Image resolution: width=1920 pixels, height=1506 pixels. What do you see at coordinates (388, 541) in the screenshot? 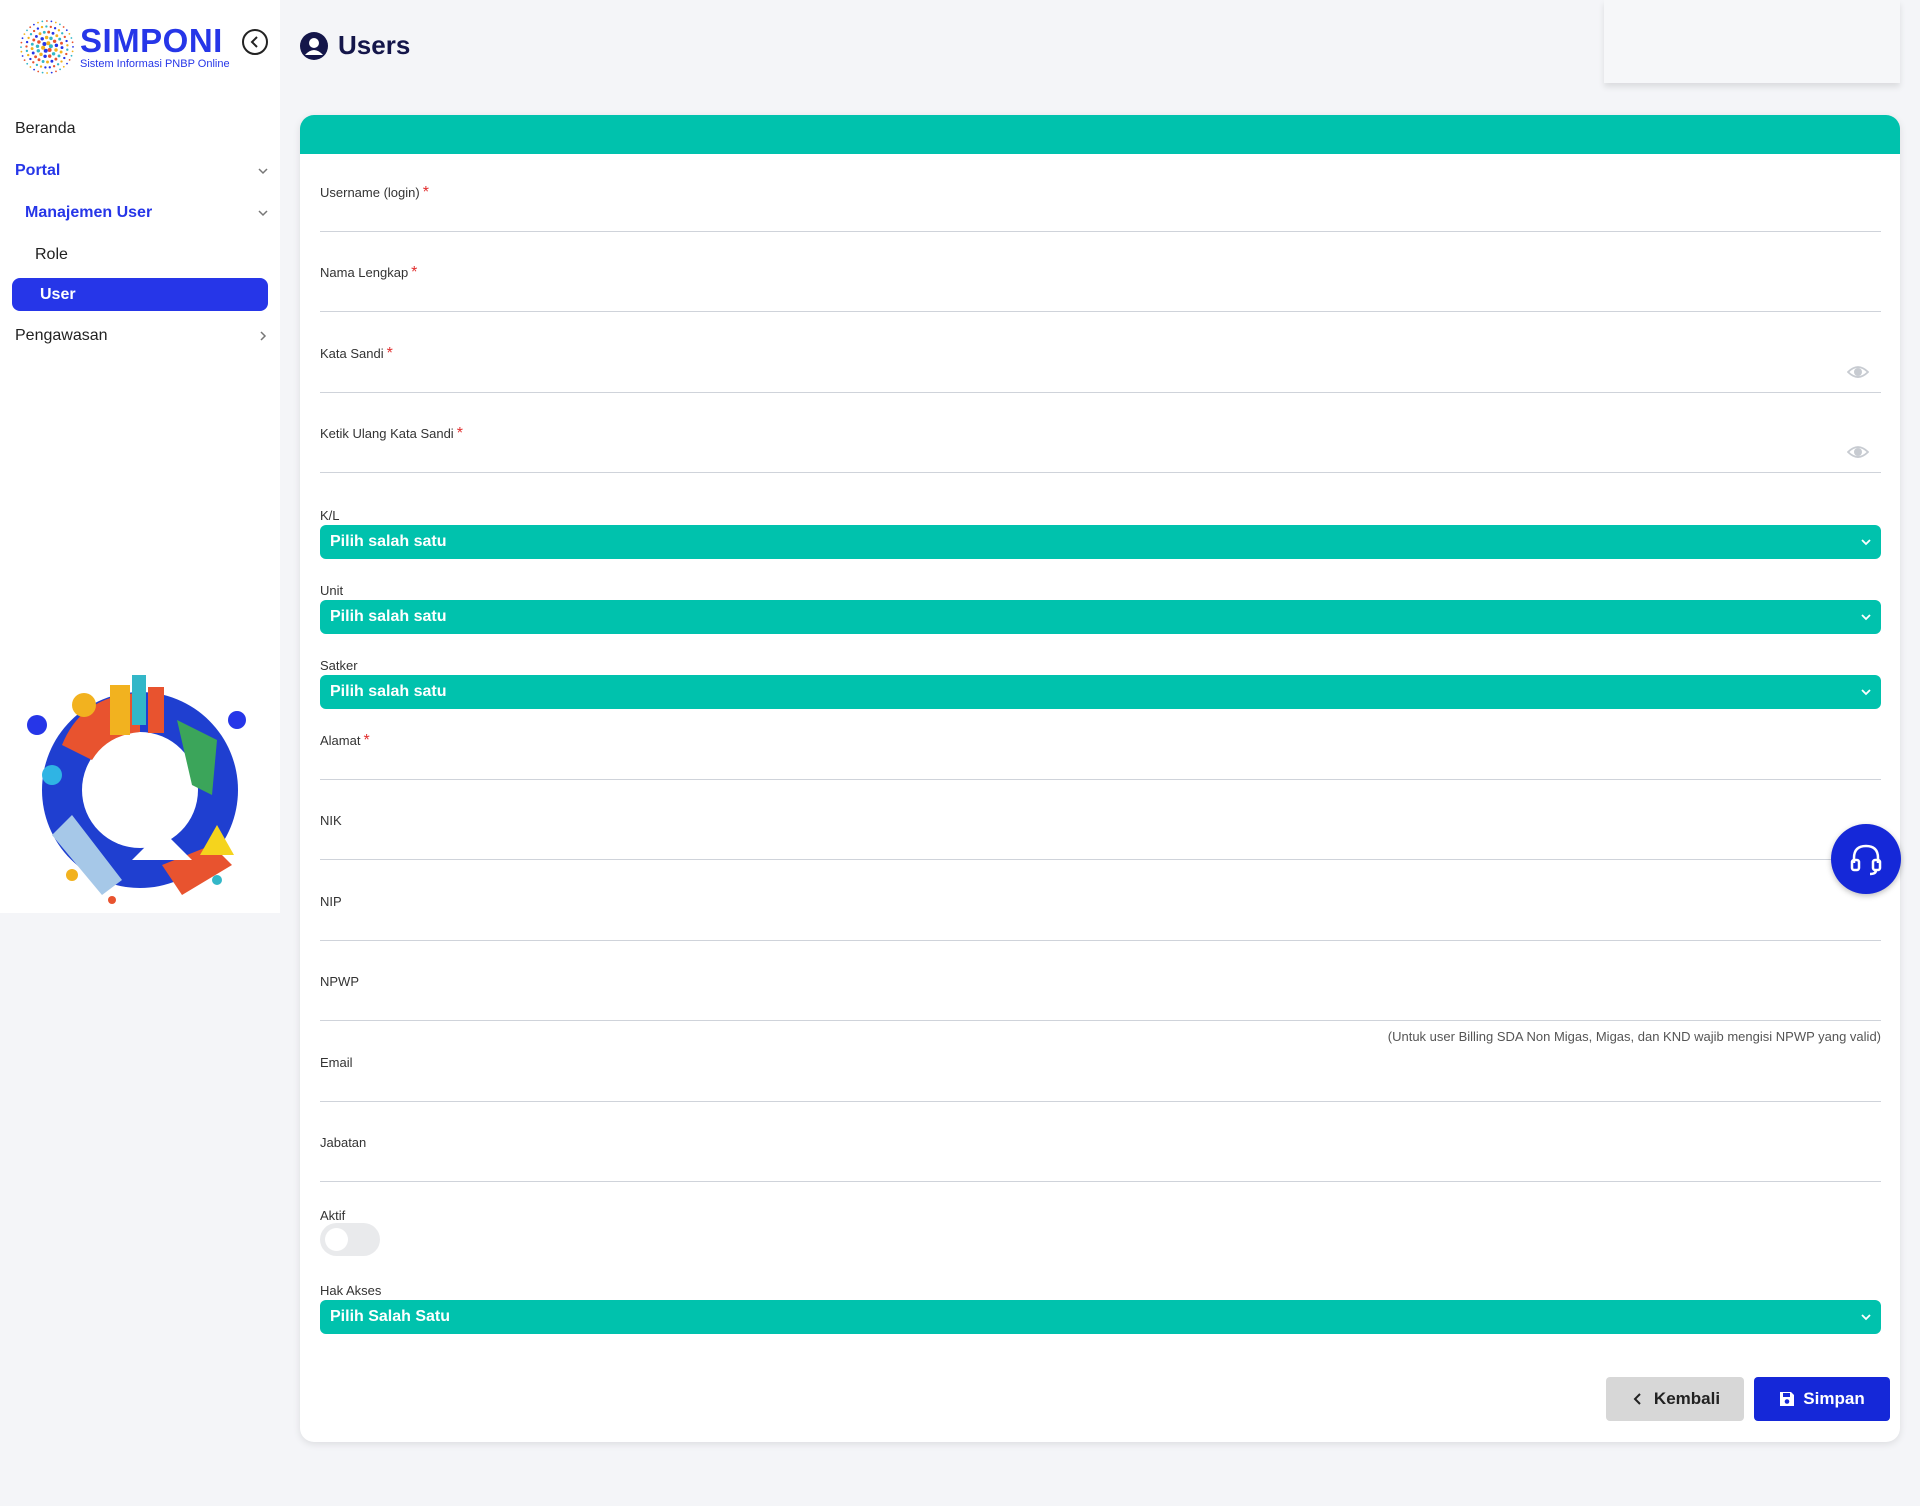
I see `kl-selected-value: Pilih salah satu` at bounding box center [388, 541].